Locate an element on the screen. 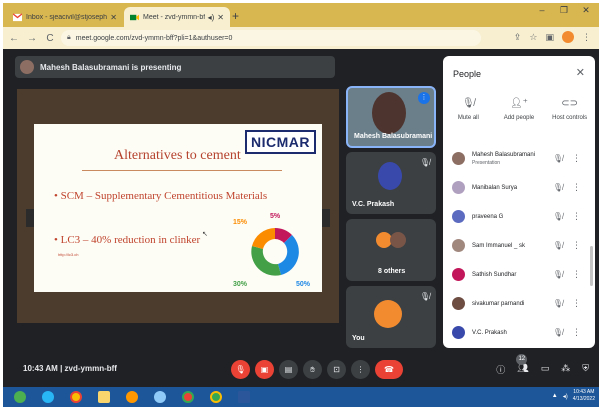  participant-row: Mahesh Balasubramani Presentation 🎙︎̸ ⋮ is located at coordinates (519, 158).